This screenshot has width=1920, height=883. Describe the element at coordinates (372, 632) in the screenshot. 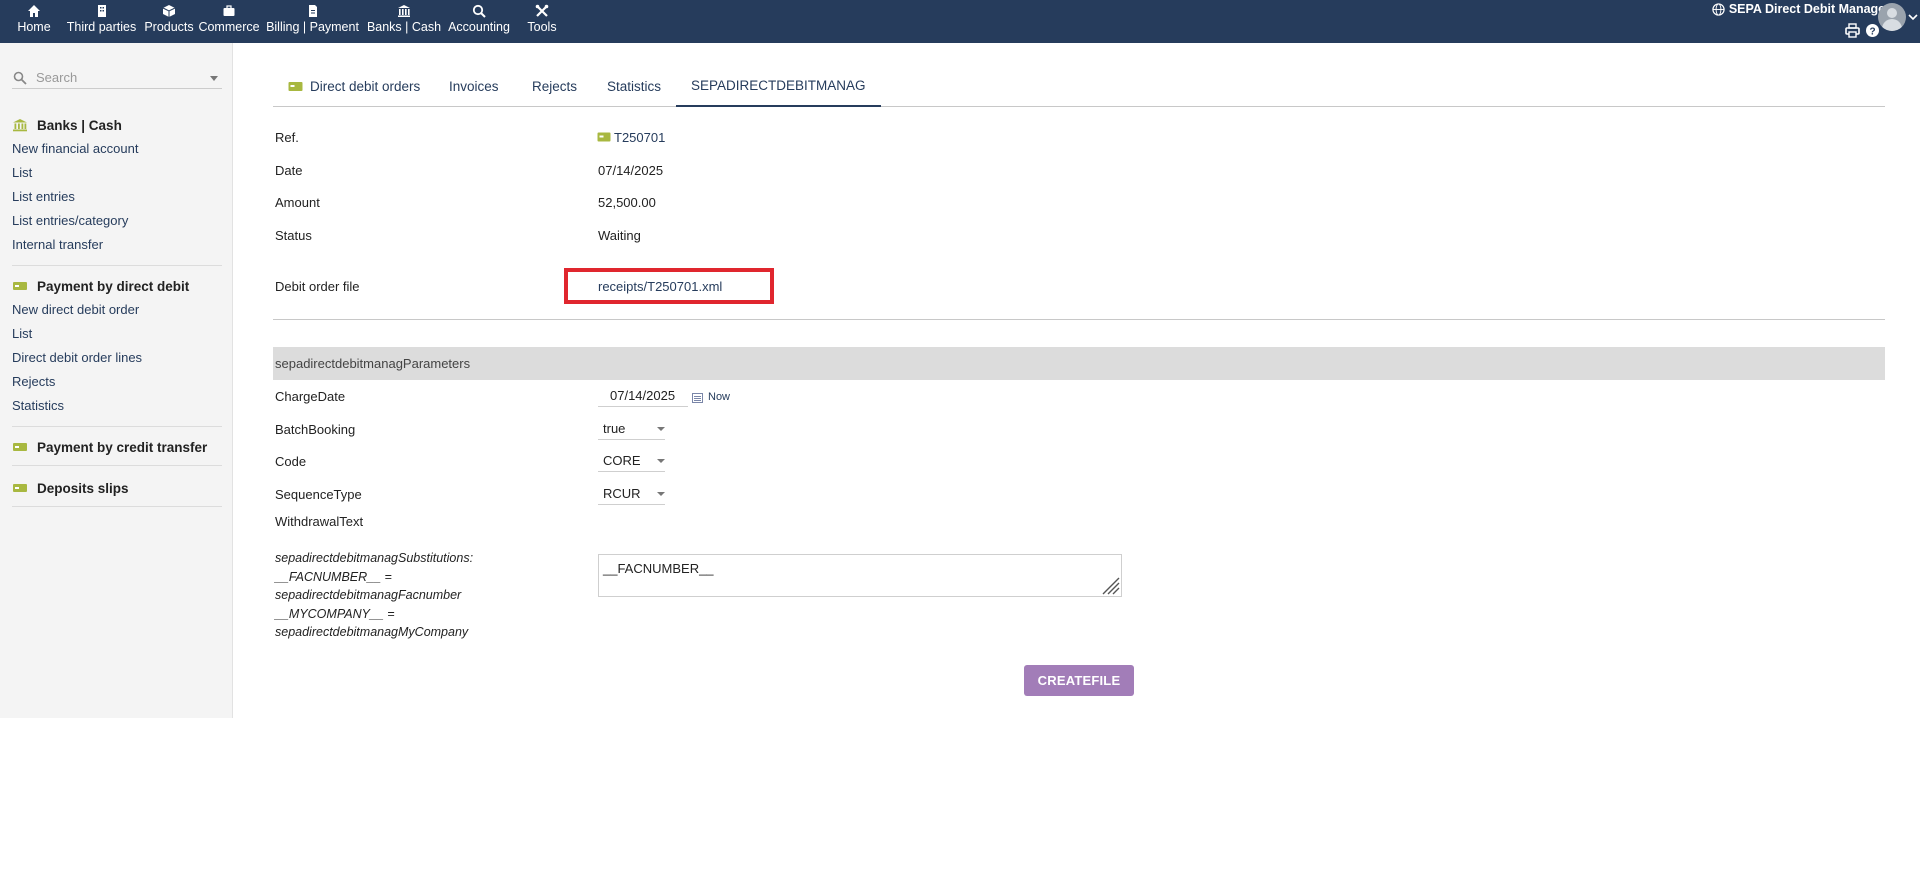

I see `subst-line: sepadirectdebitmanagMyCompany` at that location.